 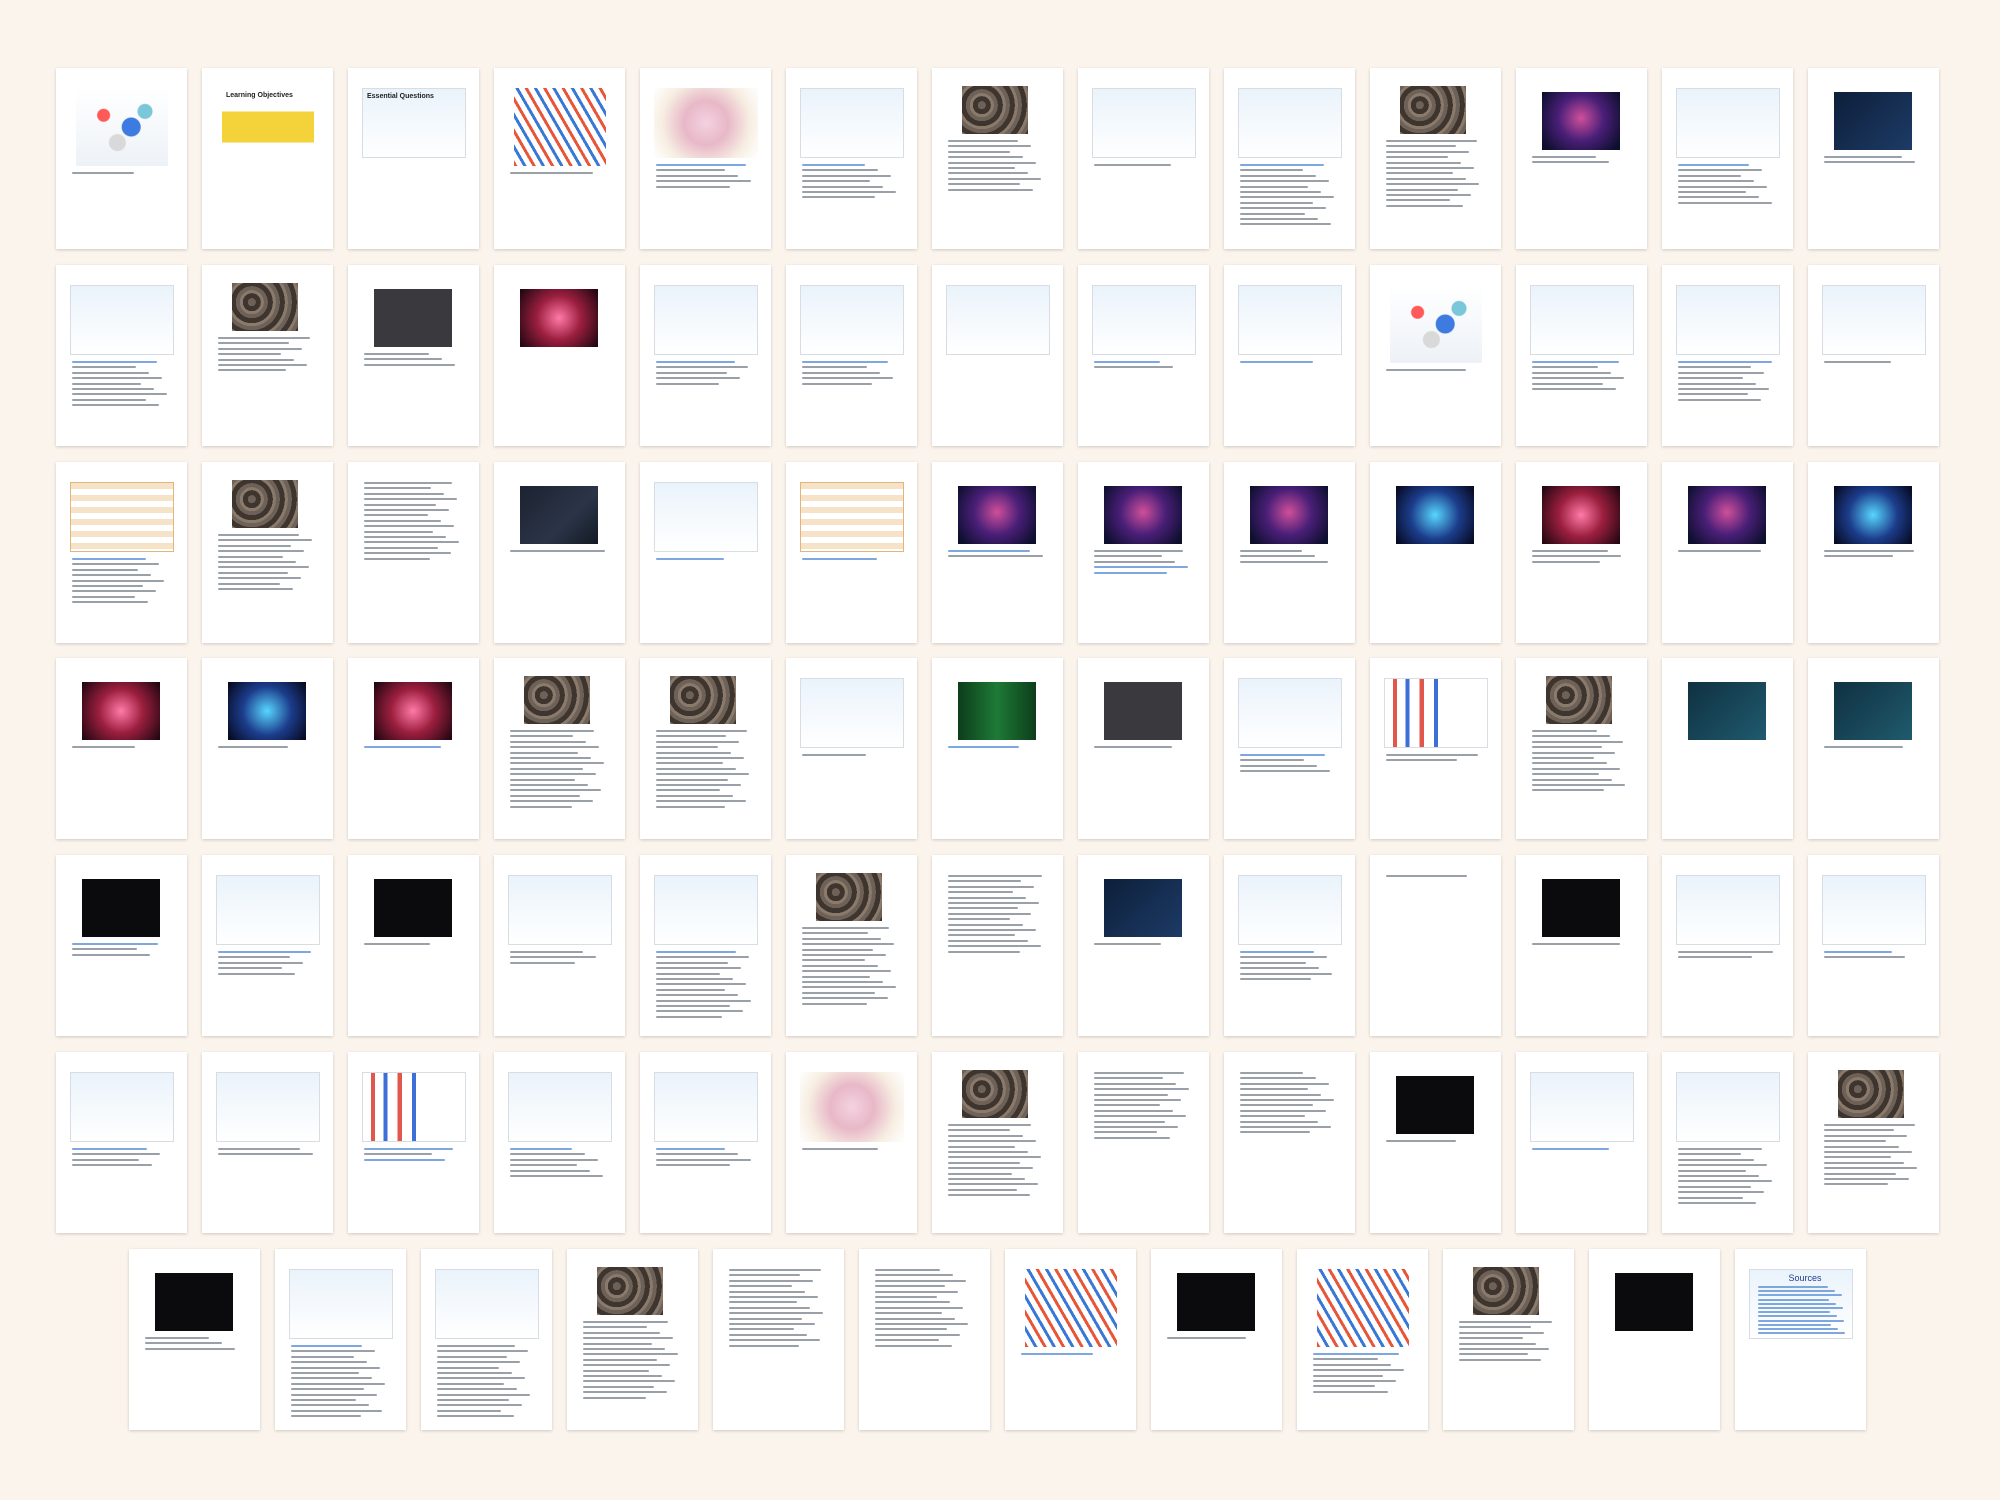 I want to click on page-thumbnail: Learning Objectives, so click(x=267, y=158).